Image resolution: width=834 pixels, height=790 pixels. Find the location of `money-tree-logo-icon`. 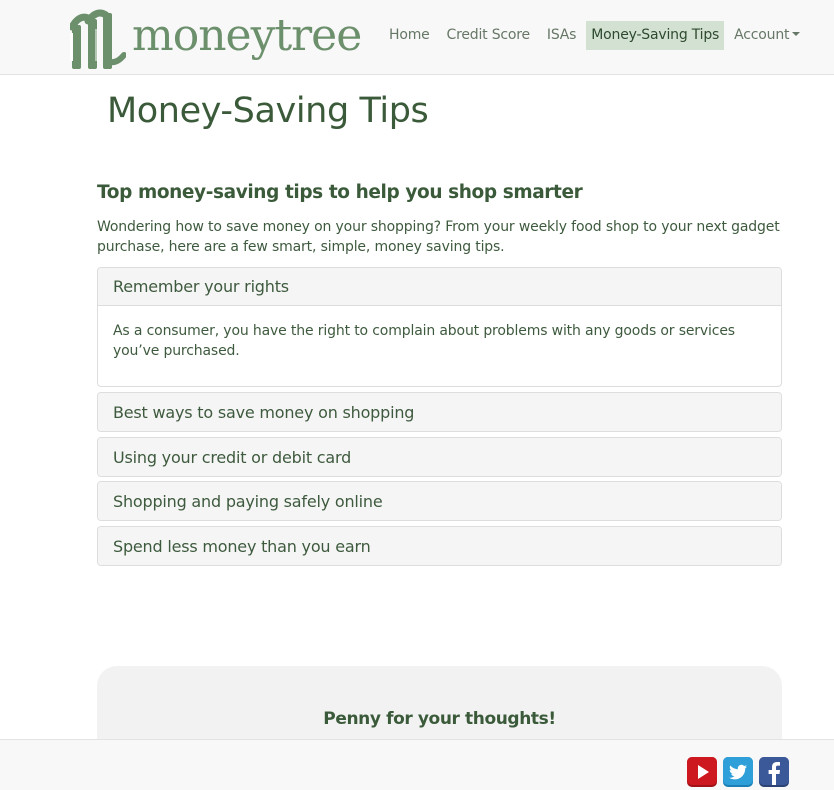

money-tree-logo-icon is located at coordinates (98, 39).